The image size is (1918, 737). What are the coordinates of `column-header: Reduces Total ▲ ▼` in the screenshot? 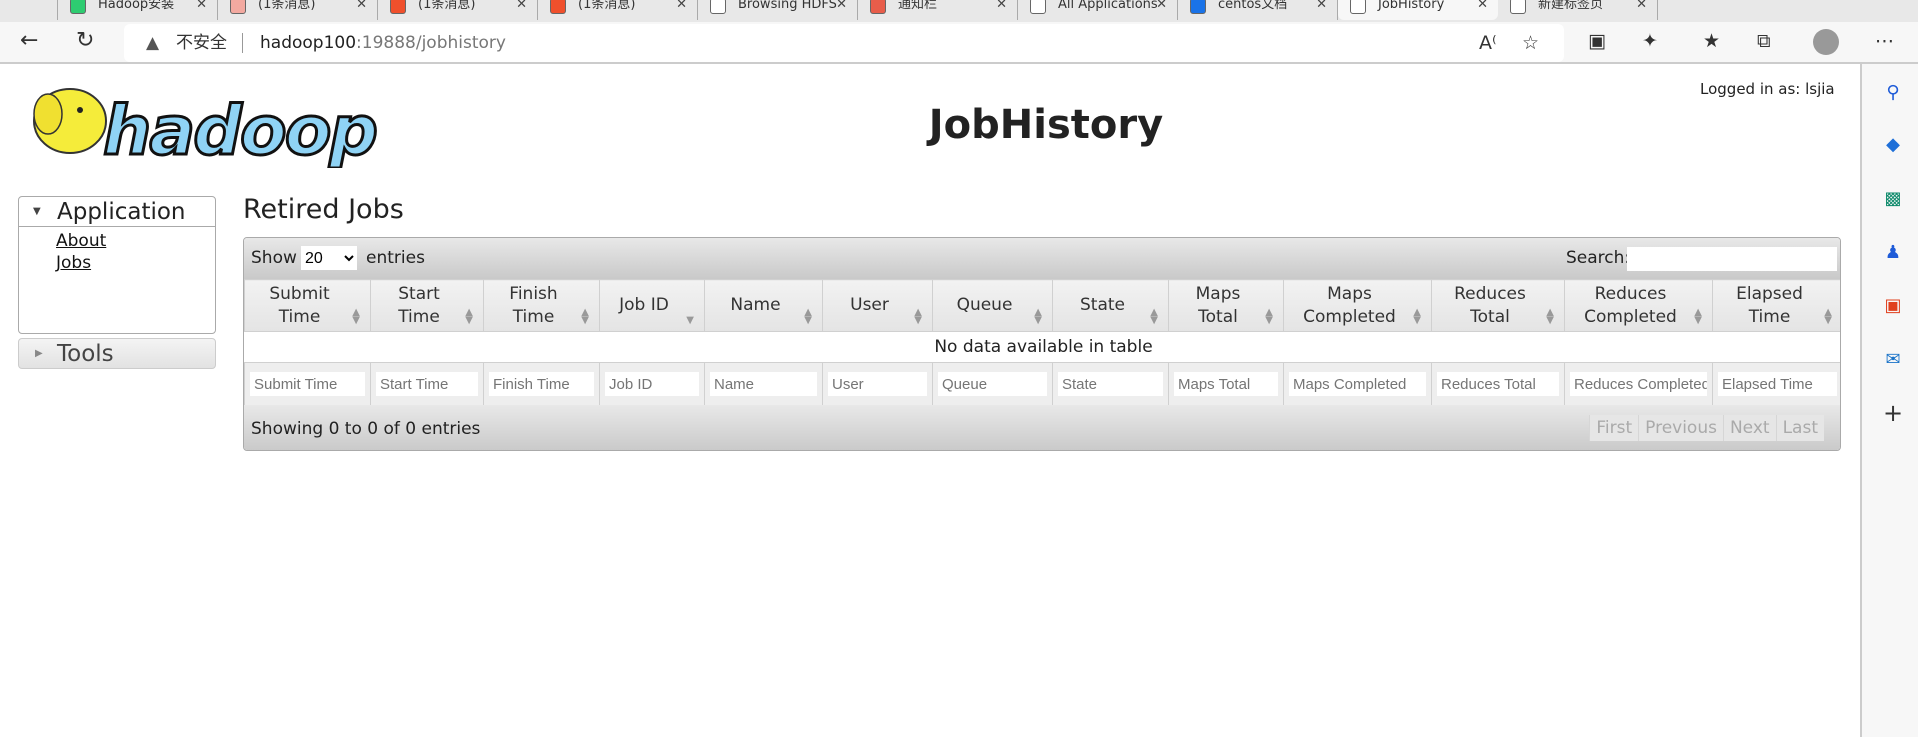 It's located at (1498, 305).